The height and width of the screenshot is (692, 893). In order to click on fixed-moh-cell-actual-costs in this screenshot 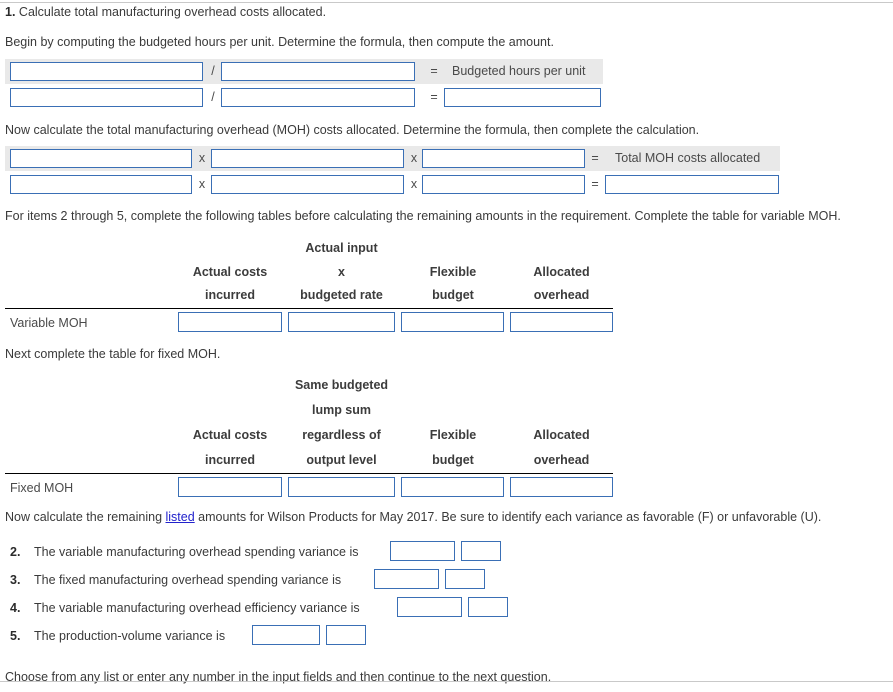, I will do `click(230, 487)`.